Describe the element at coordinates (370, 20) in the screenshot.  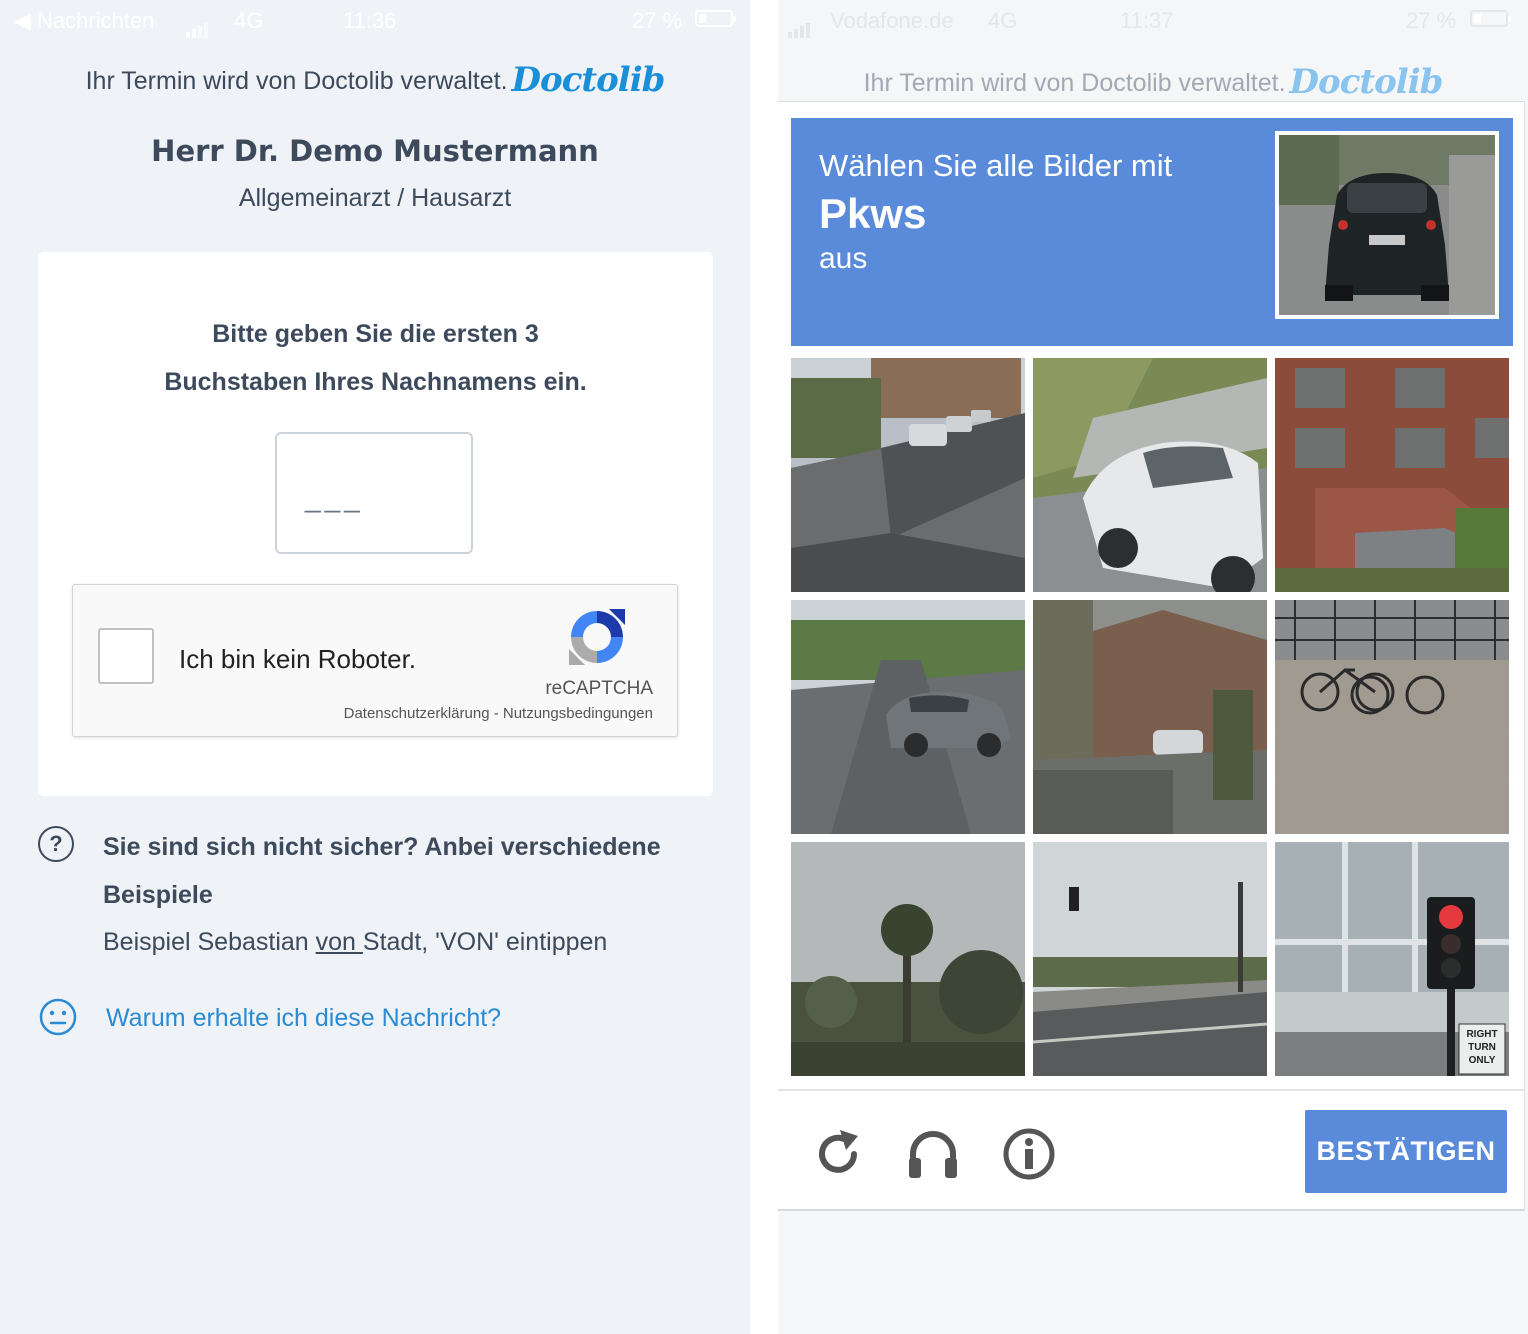
I see `clock: 11:36` at that location.